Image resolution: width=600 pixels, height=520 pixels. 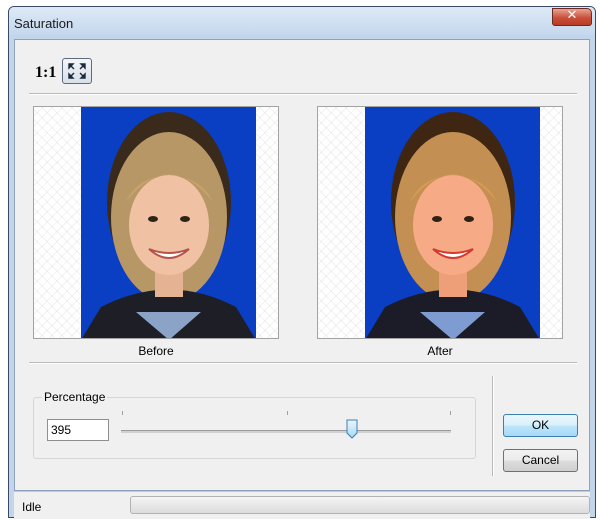 I want to click on slider-thumb-icon, so click(x=352, y=429).